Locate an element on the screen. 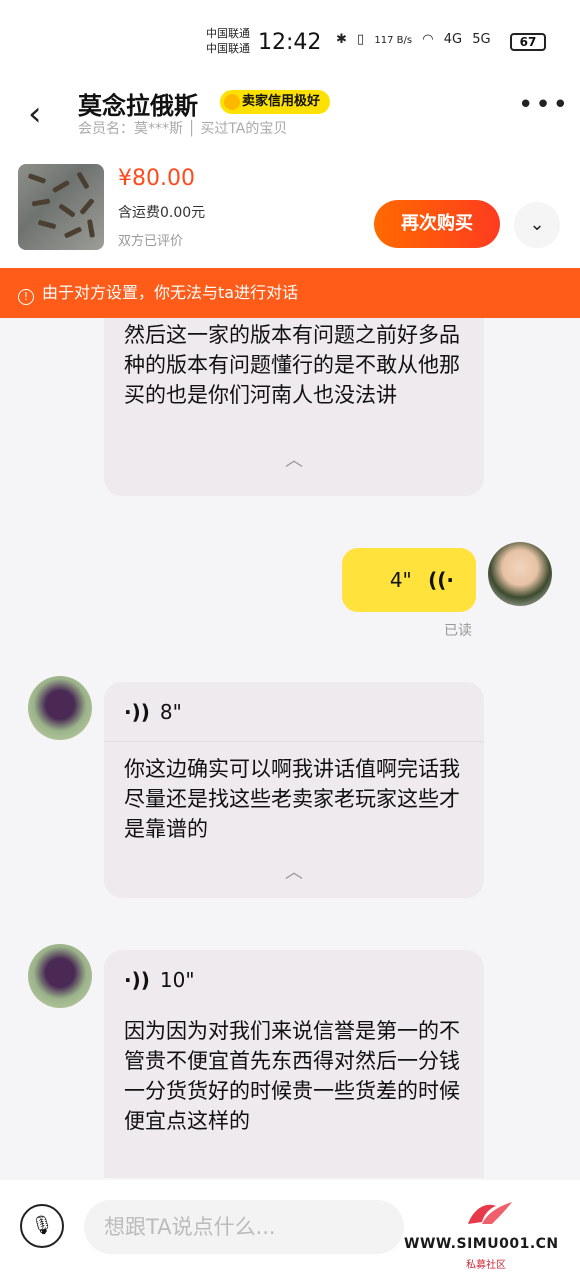  status-bar: 中国联通 中国联通 12:42 ✱ ▯ 117 B/s ◠ 4G 5G 67 is located at coordinates (290, 43).